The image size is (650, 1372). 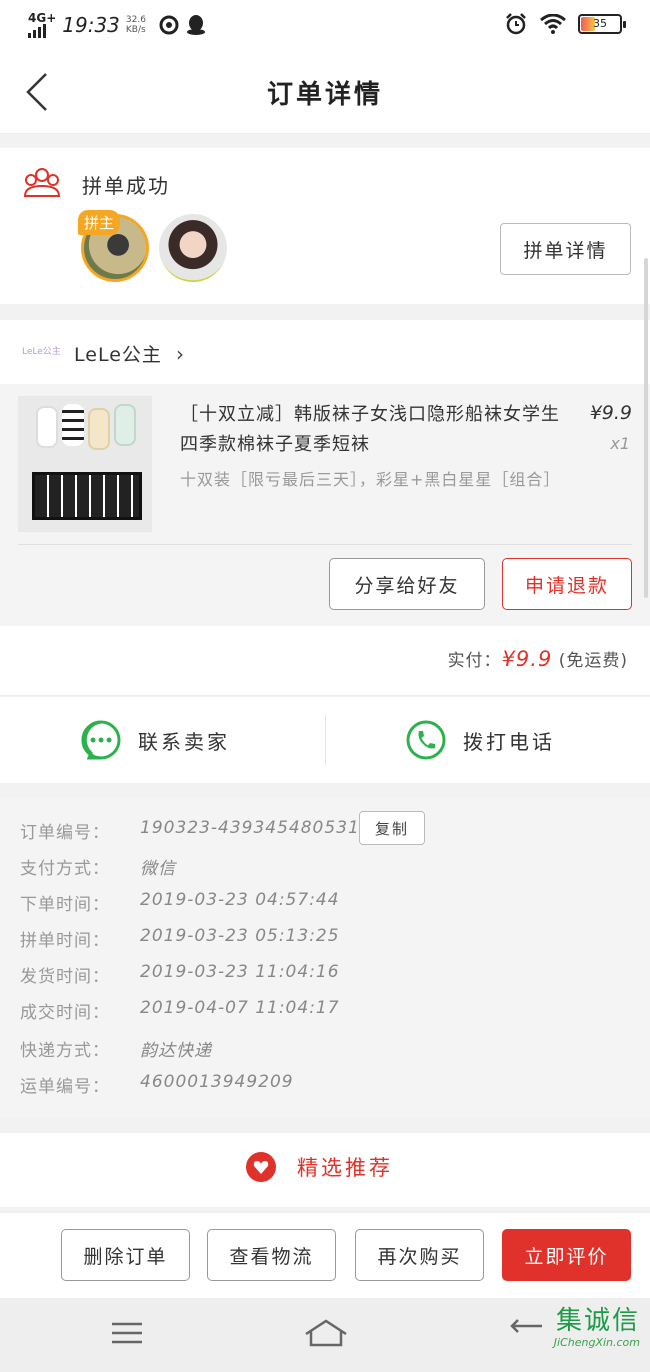 What do you see at coordinates (91, 25) in the screenshot?
I see `clock-time: 19:33` at bounding box center [91, 25].